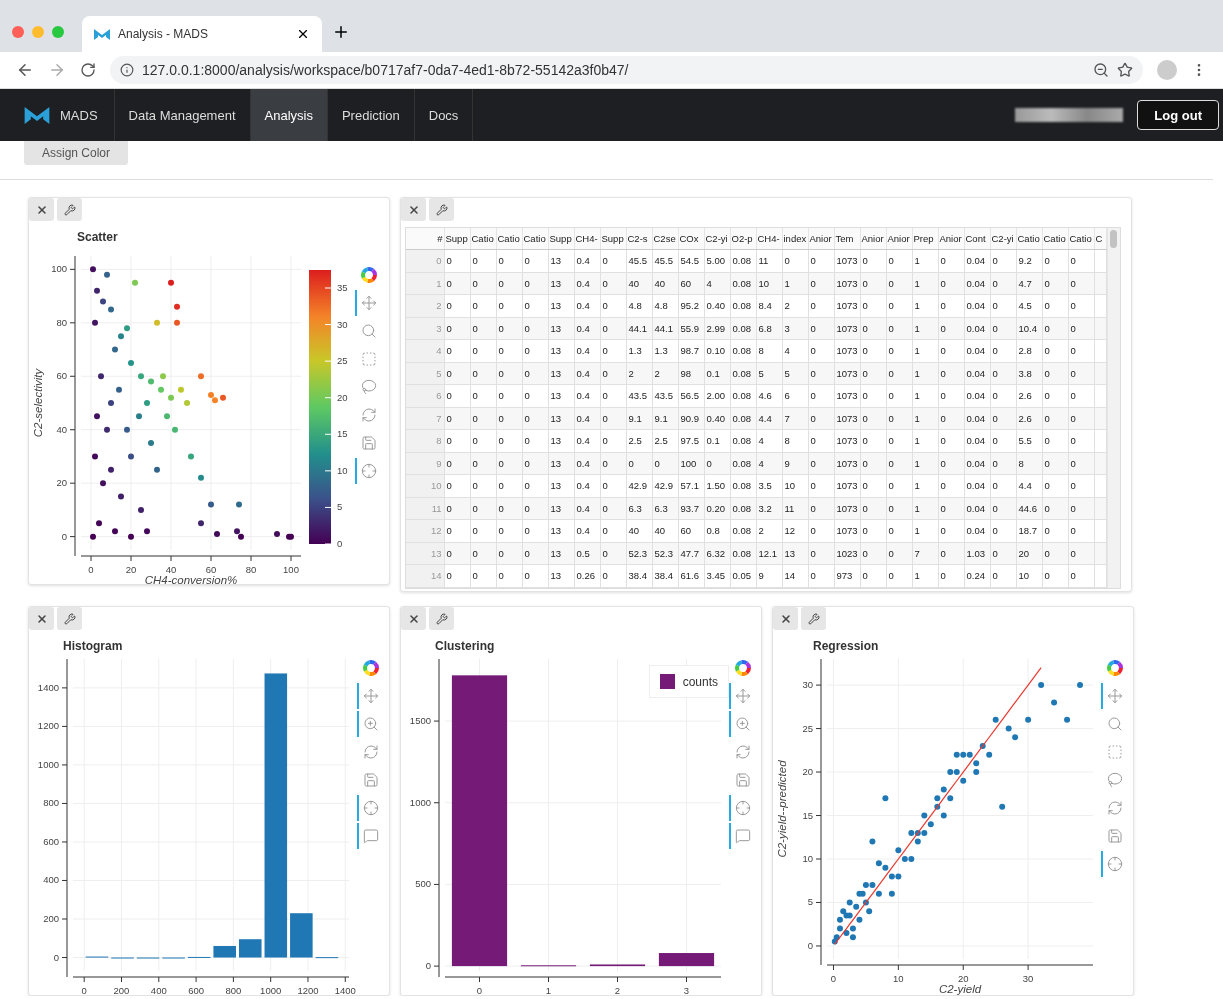 Image resolution: width=1223 pixels, height=999 pixels. Describe the element at coordinates (425, 440) in the screenshot. I see `row-index: 8` at that location.